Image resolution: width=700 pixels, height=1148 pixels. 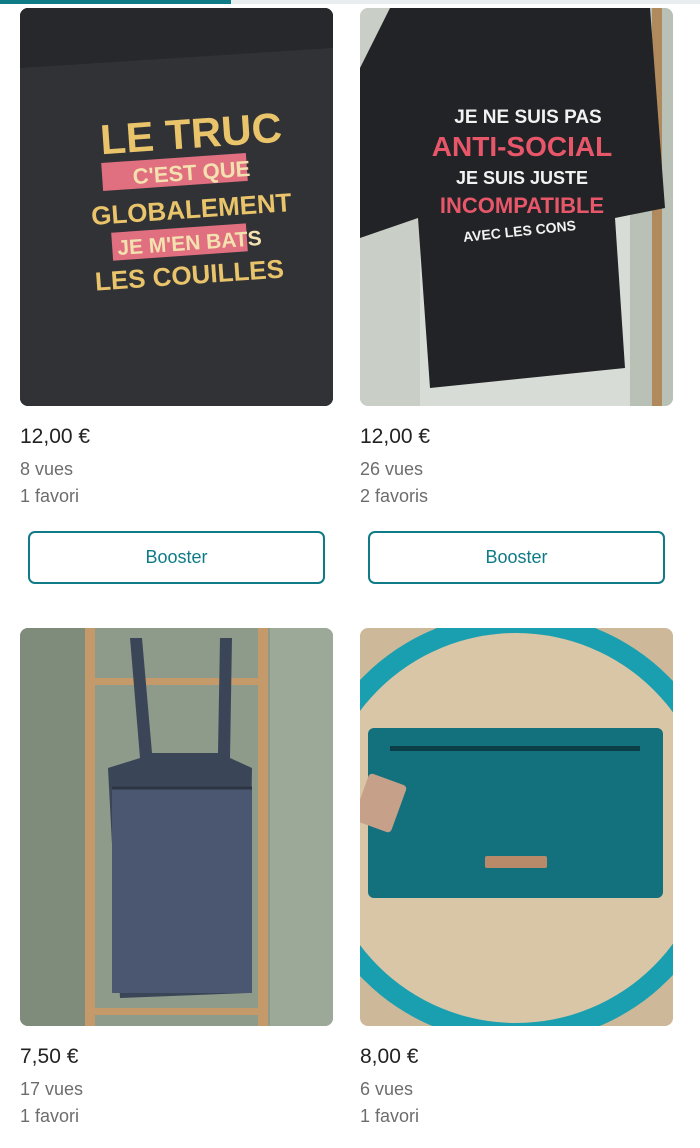 I want to click on listing-views: 17 vues, so click(x=52, y=1089).